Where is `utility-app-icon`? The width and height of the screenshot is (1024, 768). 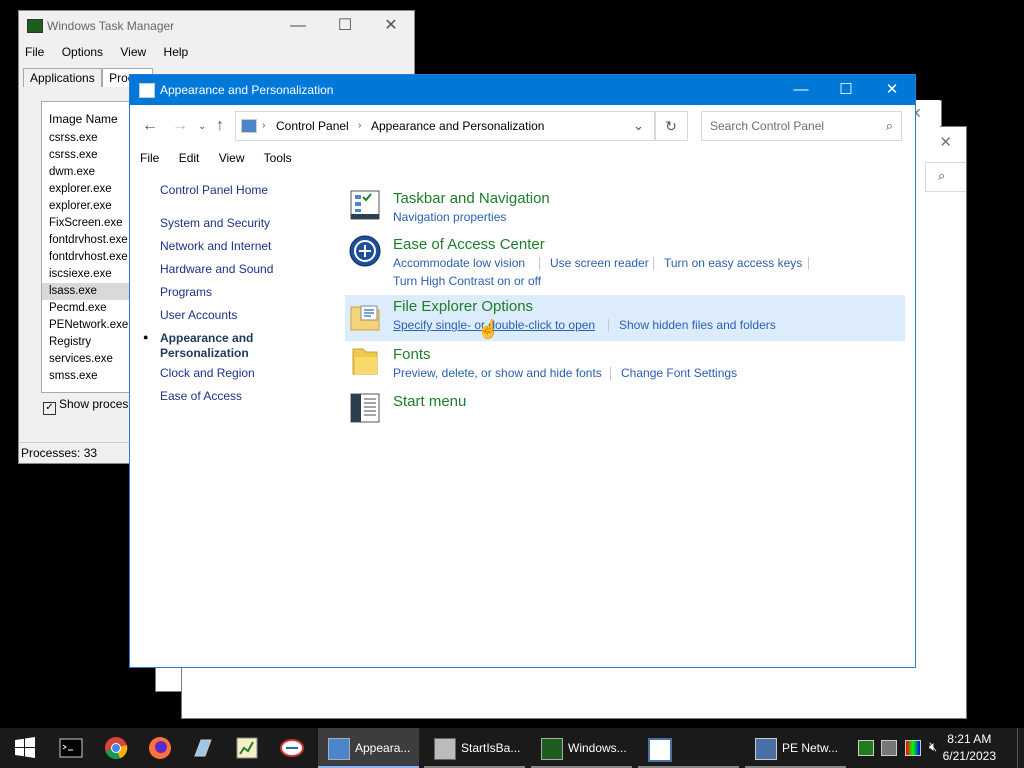 utility-app-icon is located at coordinates (292, 748).